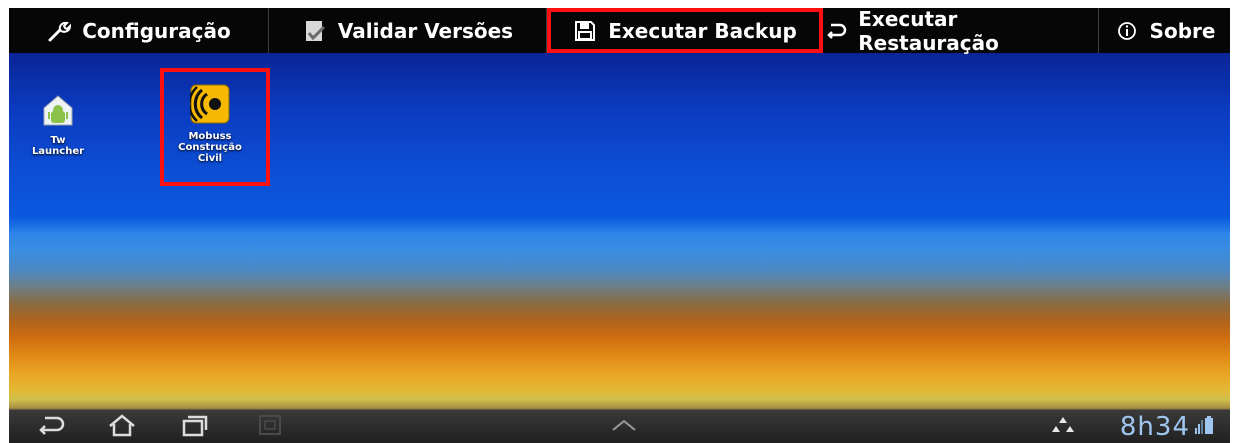 The image size is (1239, 443). Describe the element at coordinates (1209, 427) in the screenshot. I see `battery-icon` at that location.